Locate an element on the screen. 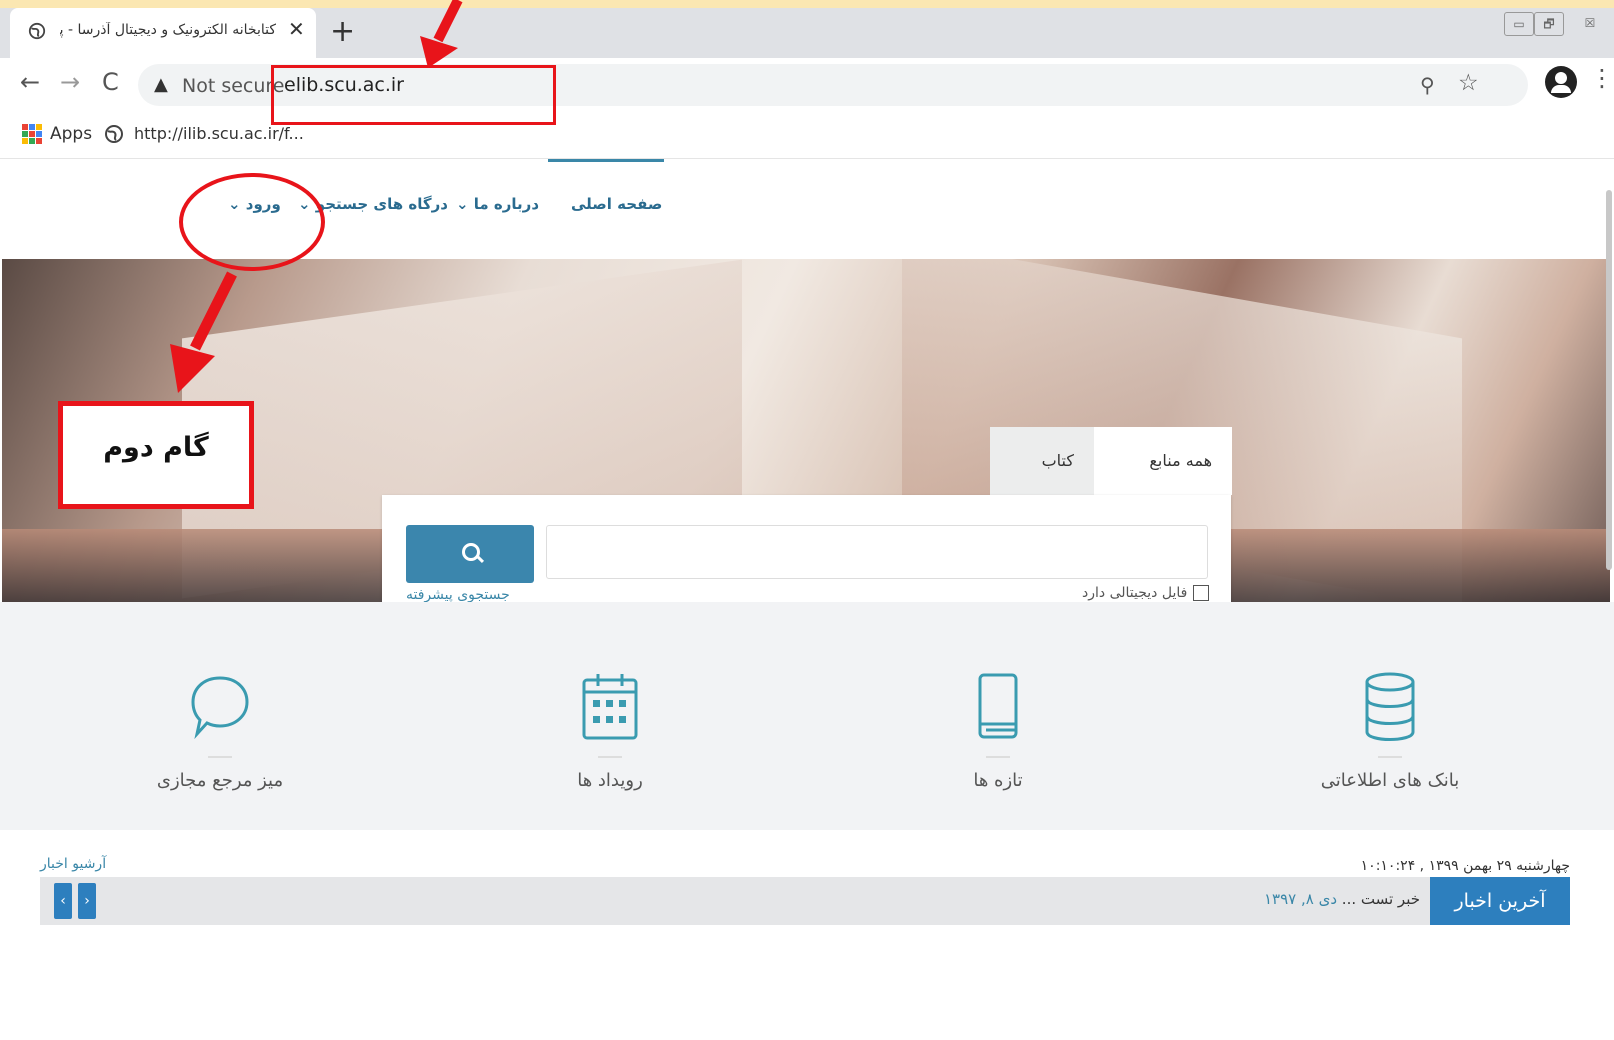  step-label-box: گام دوم is located at coordinates (156, 455).